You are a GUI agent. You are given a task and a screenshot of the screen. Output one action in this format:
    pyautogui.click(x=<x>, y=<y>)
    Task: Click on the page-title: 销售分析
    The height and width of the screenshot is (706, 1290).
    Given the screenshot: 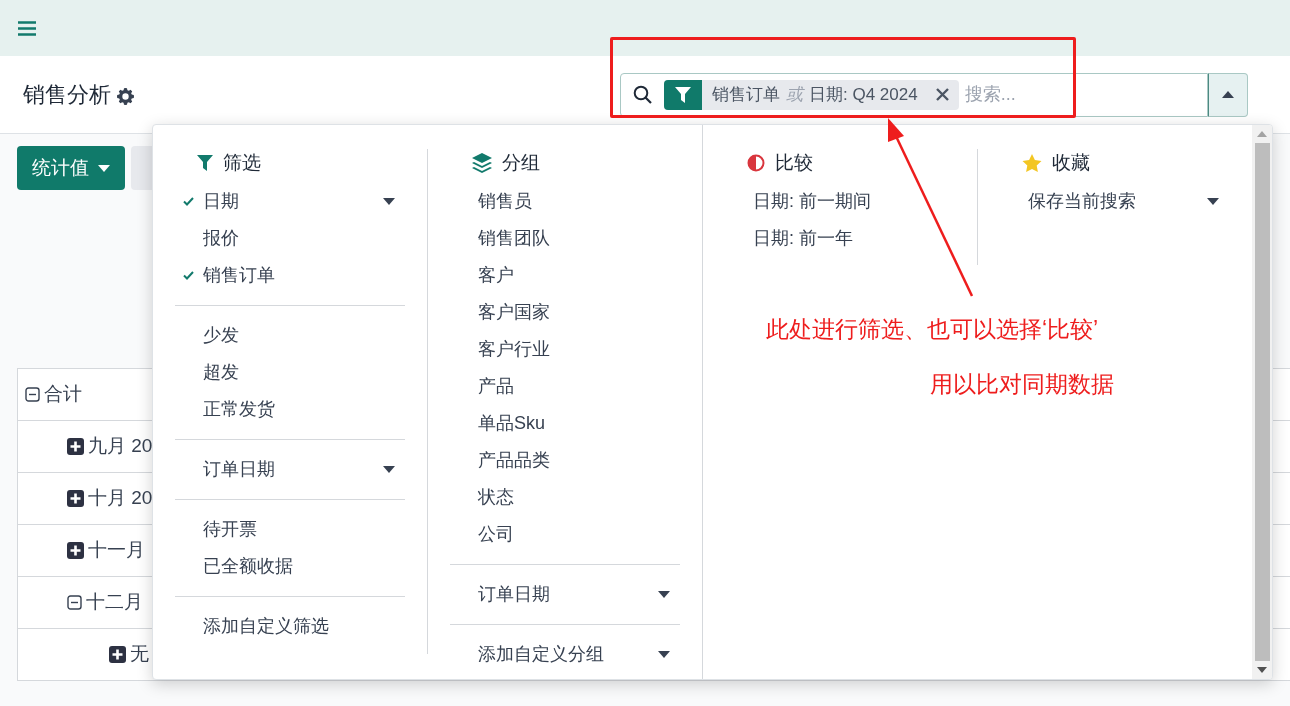 What is the action you would take?
    pyautogui.click(x=67, y=95)
    